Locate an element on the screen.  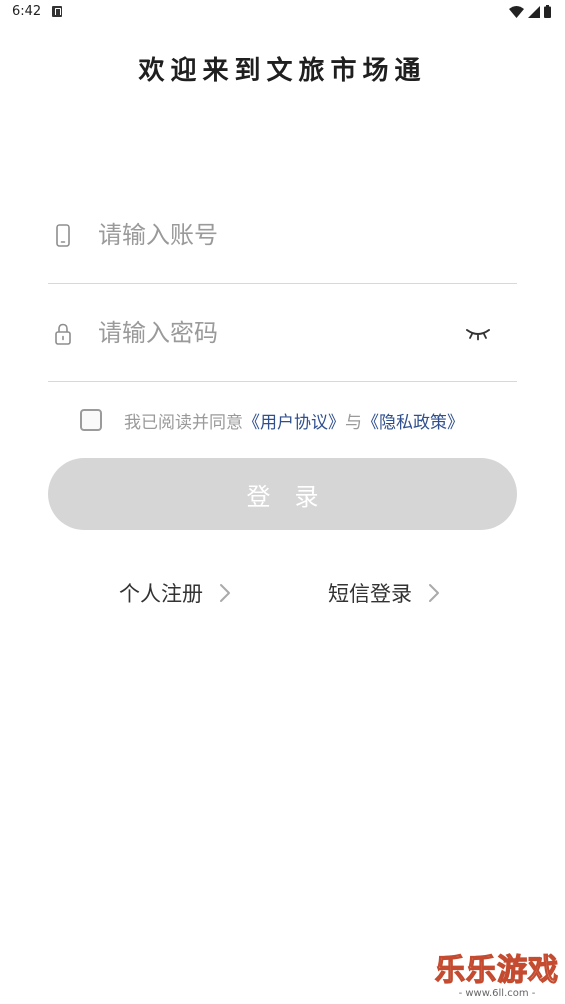
watermark-url: - www.6ll.com - is located at coordinates (497, 993).